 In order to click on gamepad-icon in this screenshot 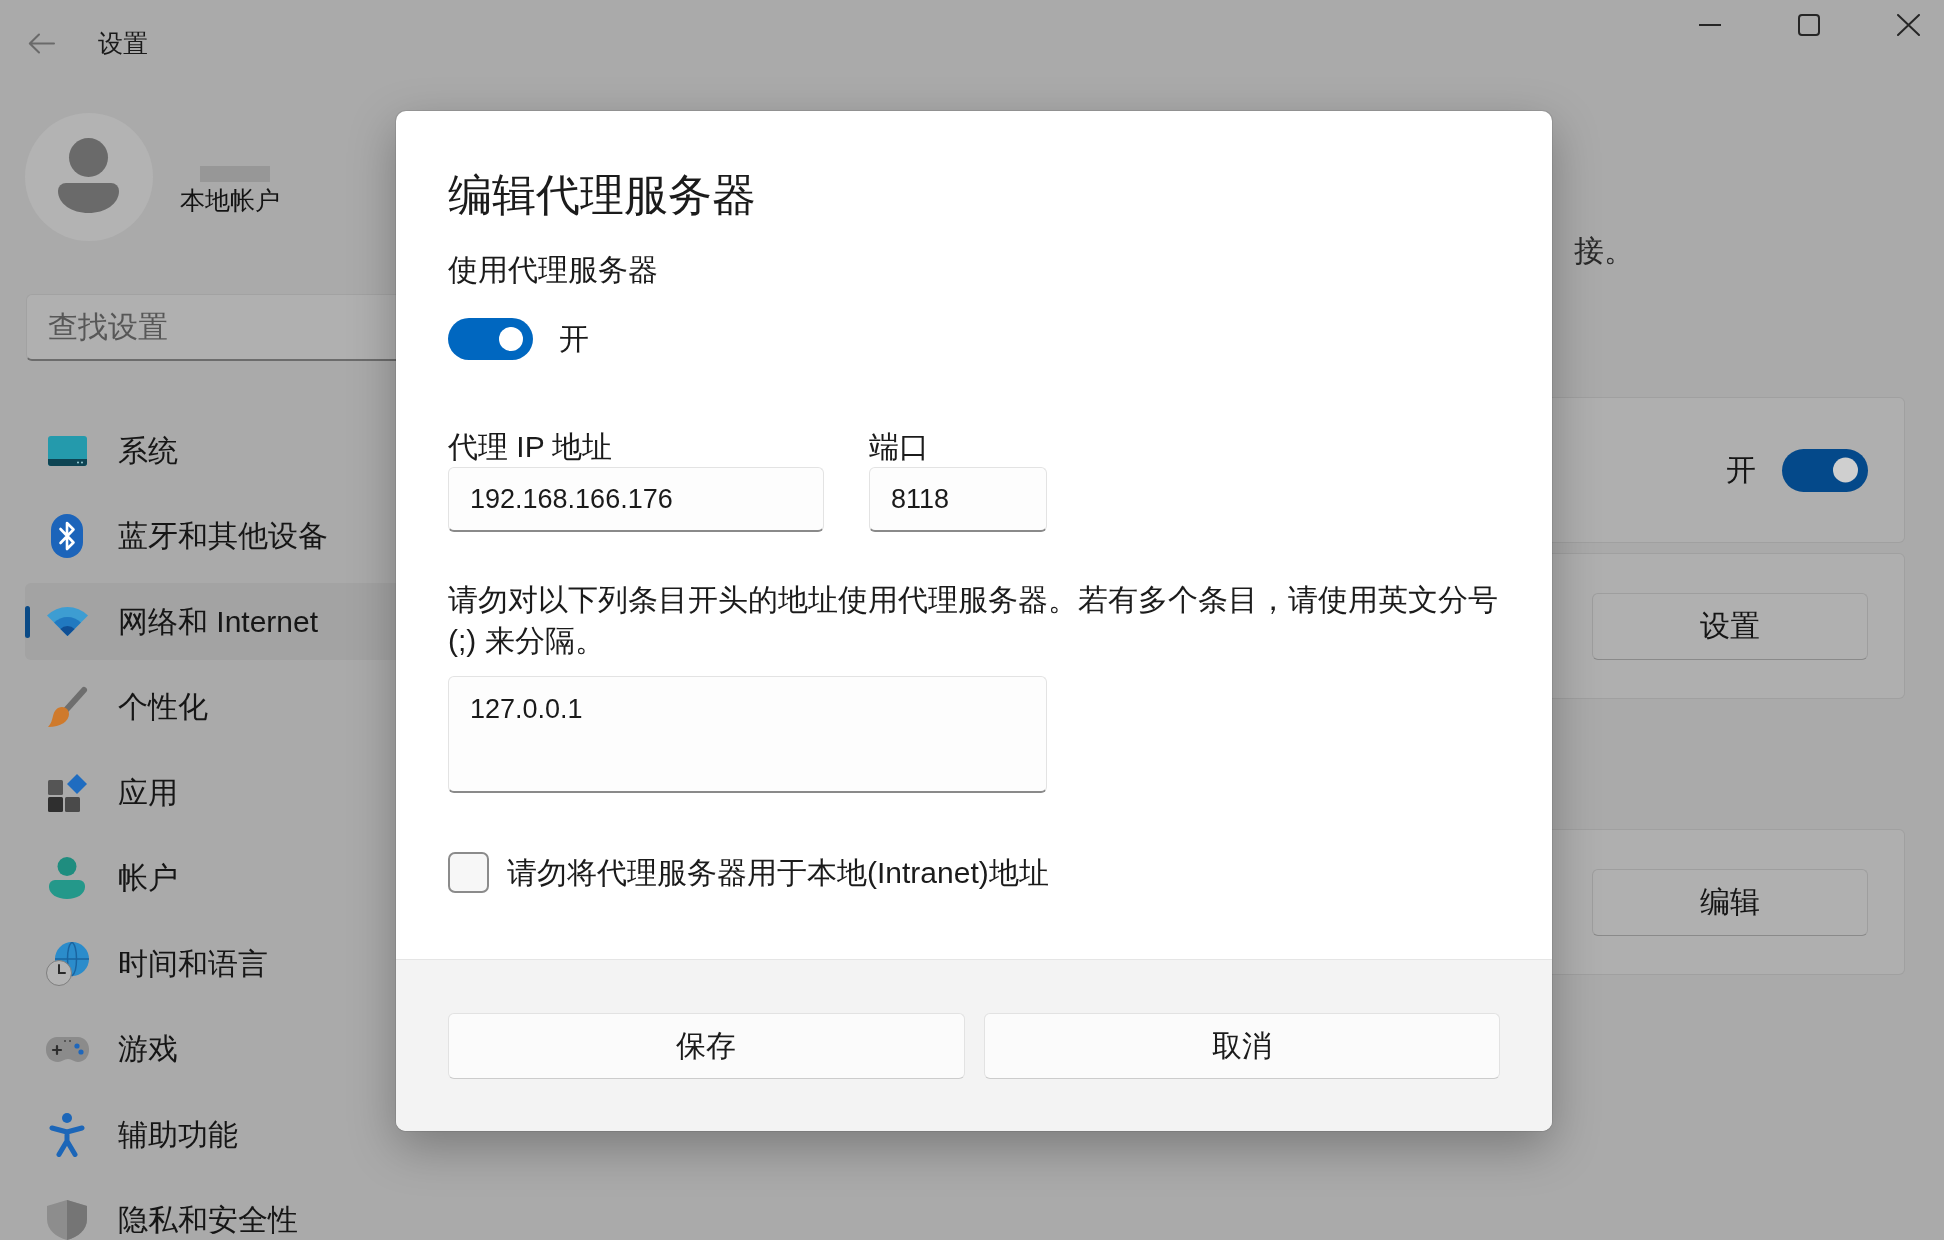, I will do `click(67, 1049)`.